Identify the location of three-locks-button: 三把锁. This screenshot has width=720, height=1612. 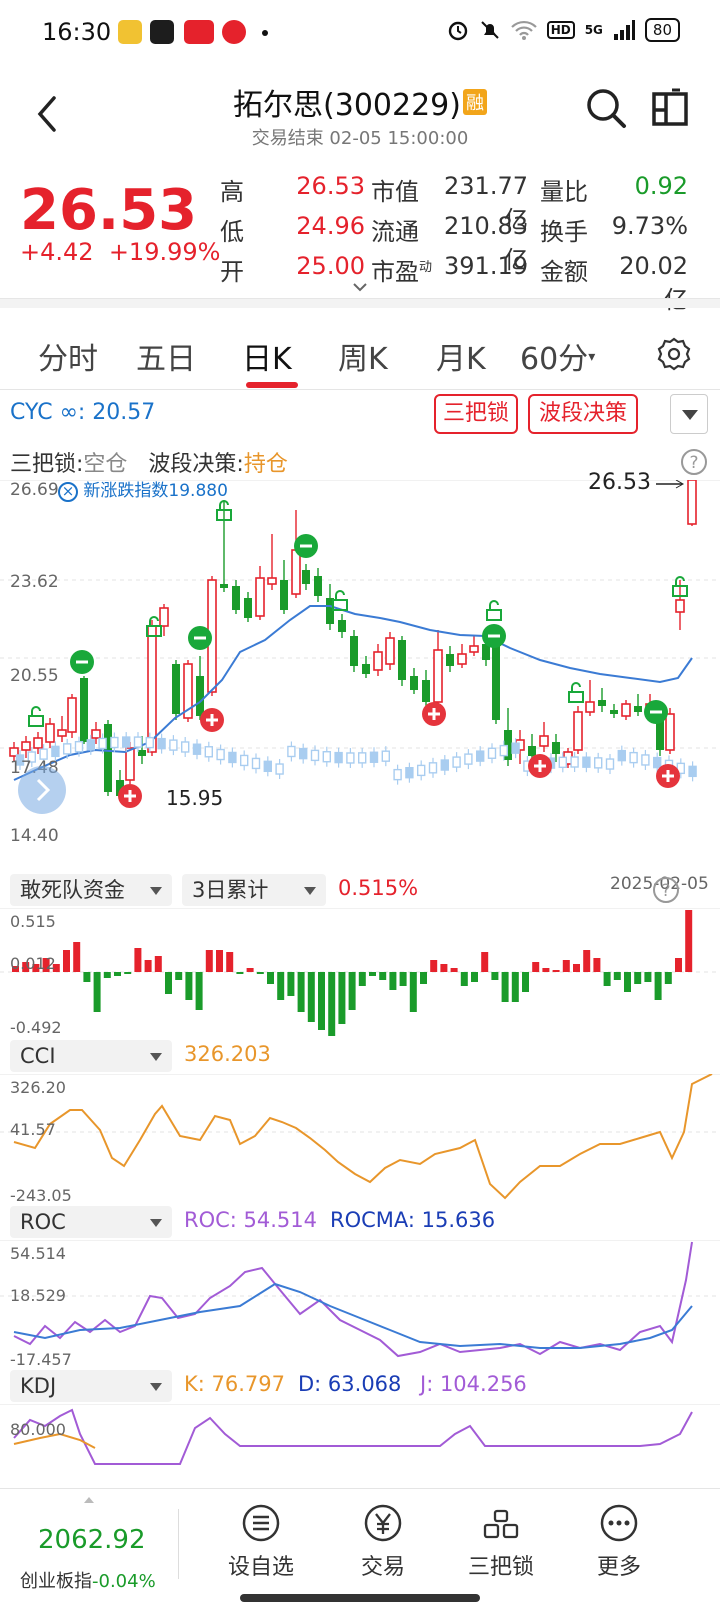
(476, 414).